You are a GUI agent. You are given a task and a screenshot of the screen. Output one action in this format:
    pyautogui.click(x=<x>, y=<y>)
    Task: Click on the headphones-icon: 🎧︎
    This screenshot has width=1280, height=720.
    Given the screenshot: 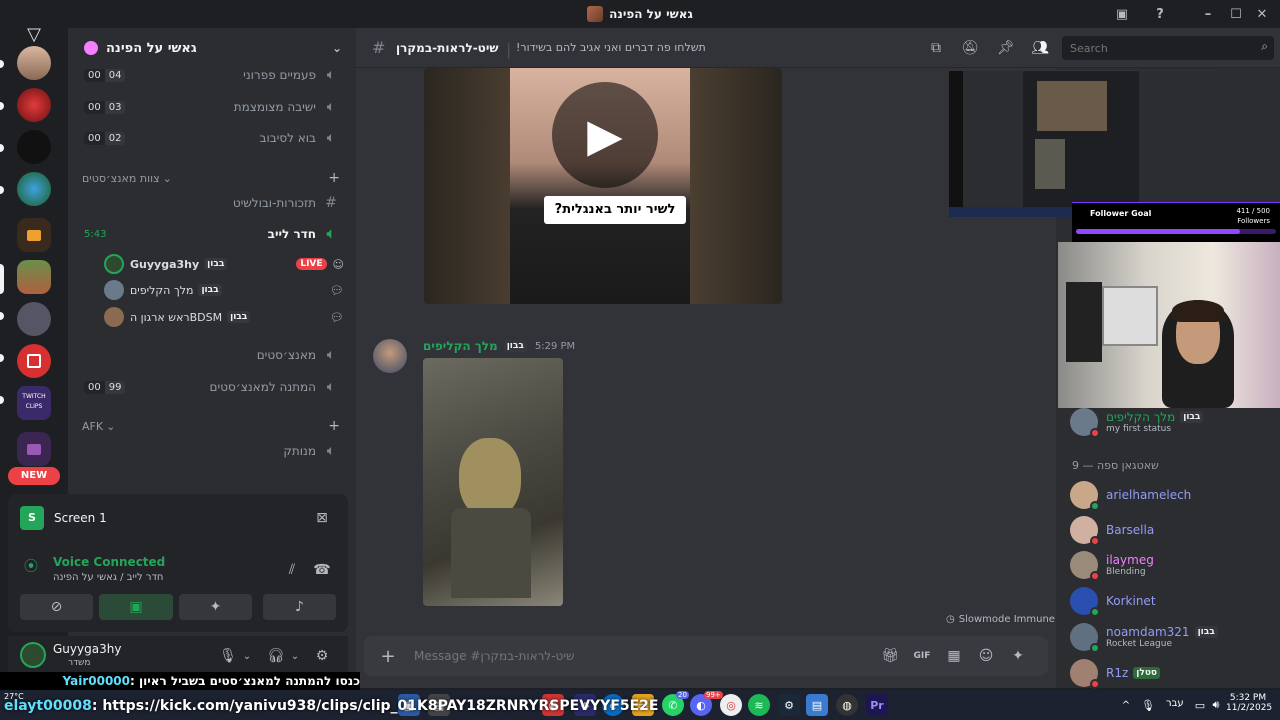 What is the action you would take?
    pyautogui.click(x=276, y=656)
    